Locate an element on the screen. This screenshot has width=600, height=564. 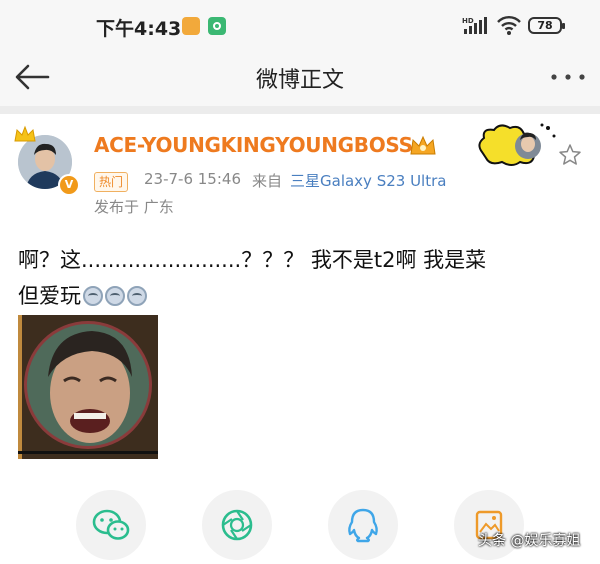
wechat-icon is located at coordinates (111, 524).